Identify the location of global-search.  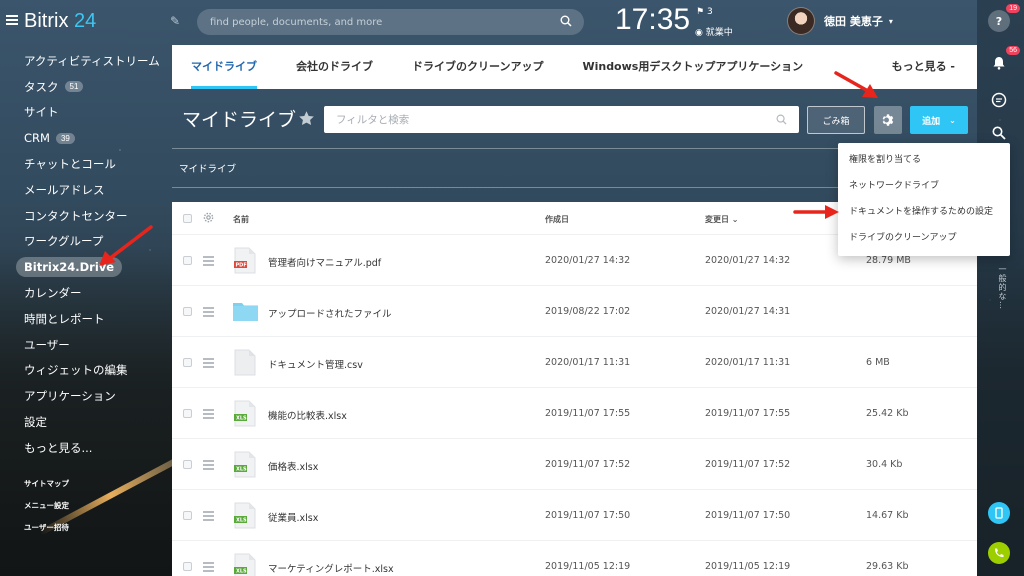
(390, 22).